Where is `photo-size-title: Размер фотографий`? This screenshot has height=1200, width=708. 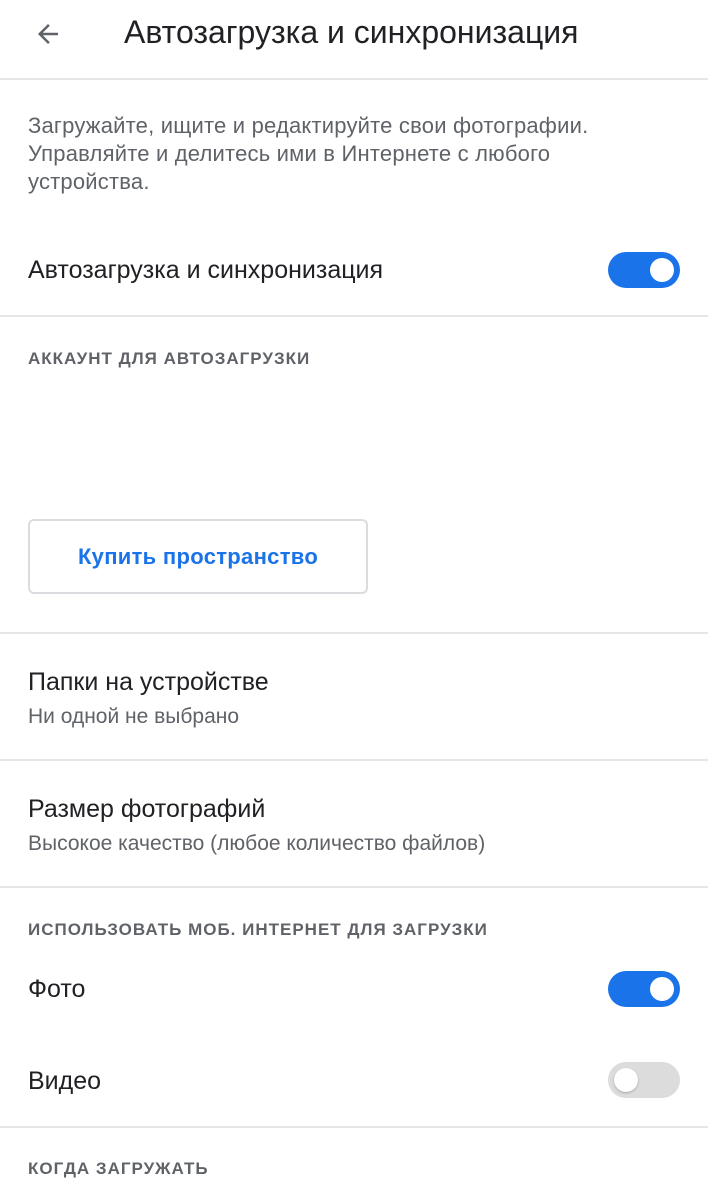 photo-size-title: Размер фотографий is located at coordinates (147, 809).